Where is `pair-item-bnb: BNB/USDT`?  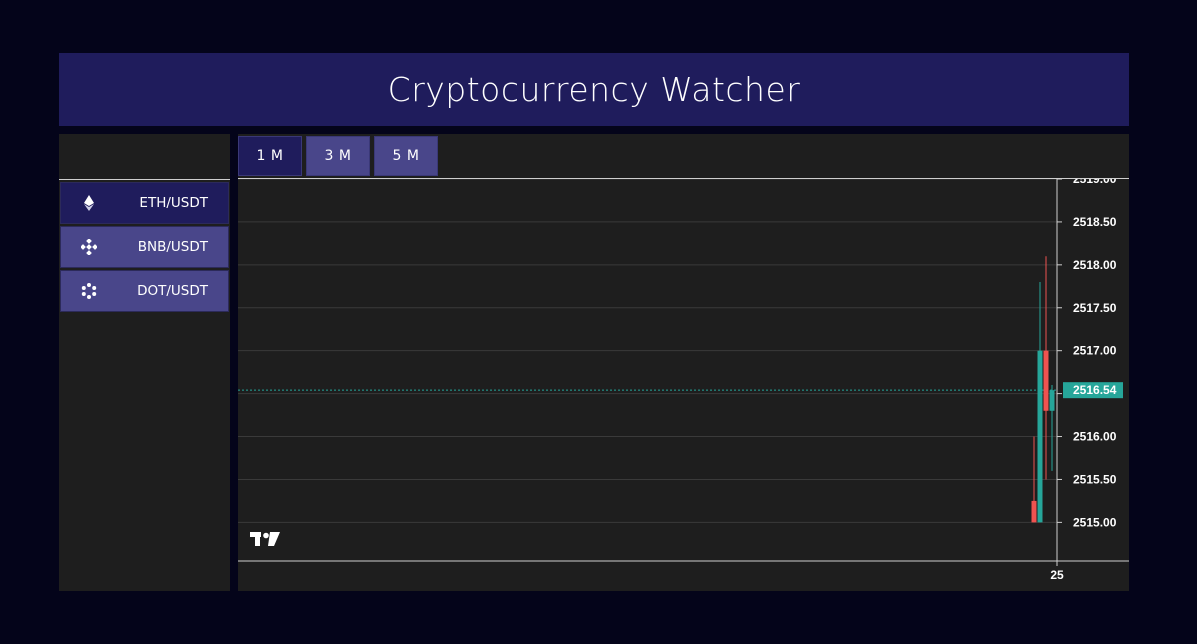
pair-item-bnb: BNB/USDT is located at coordinates (144, 247).